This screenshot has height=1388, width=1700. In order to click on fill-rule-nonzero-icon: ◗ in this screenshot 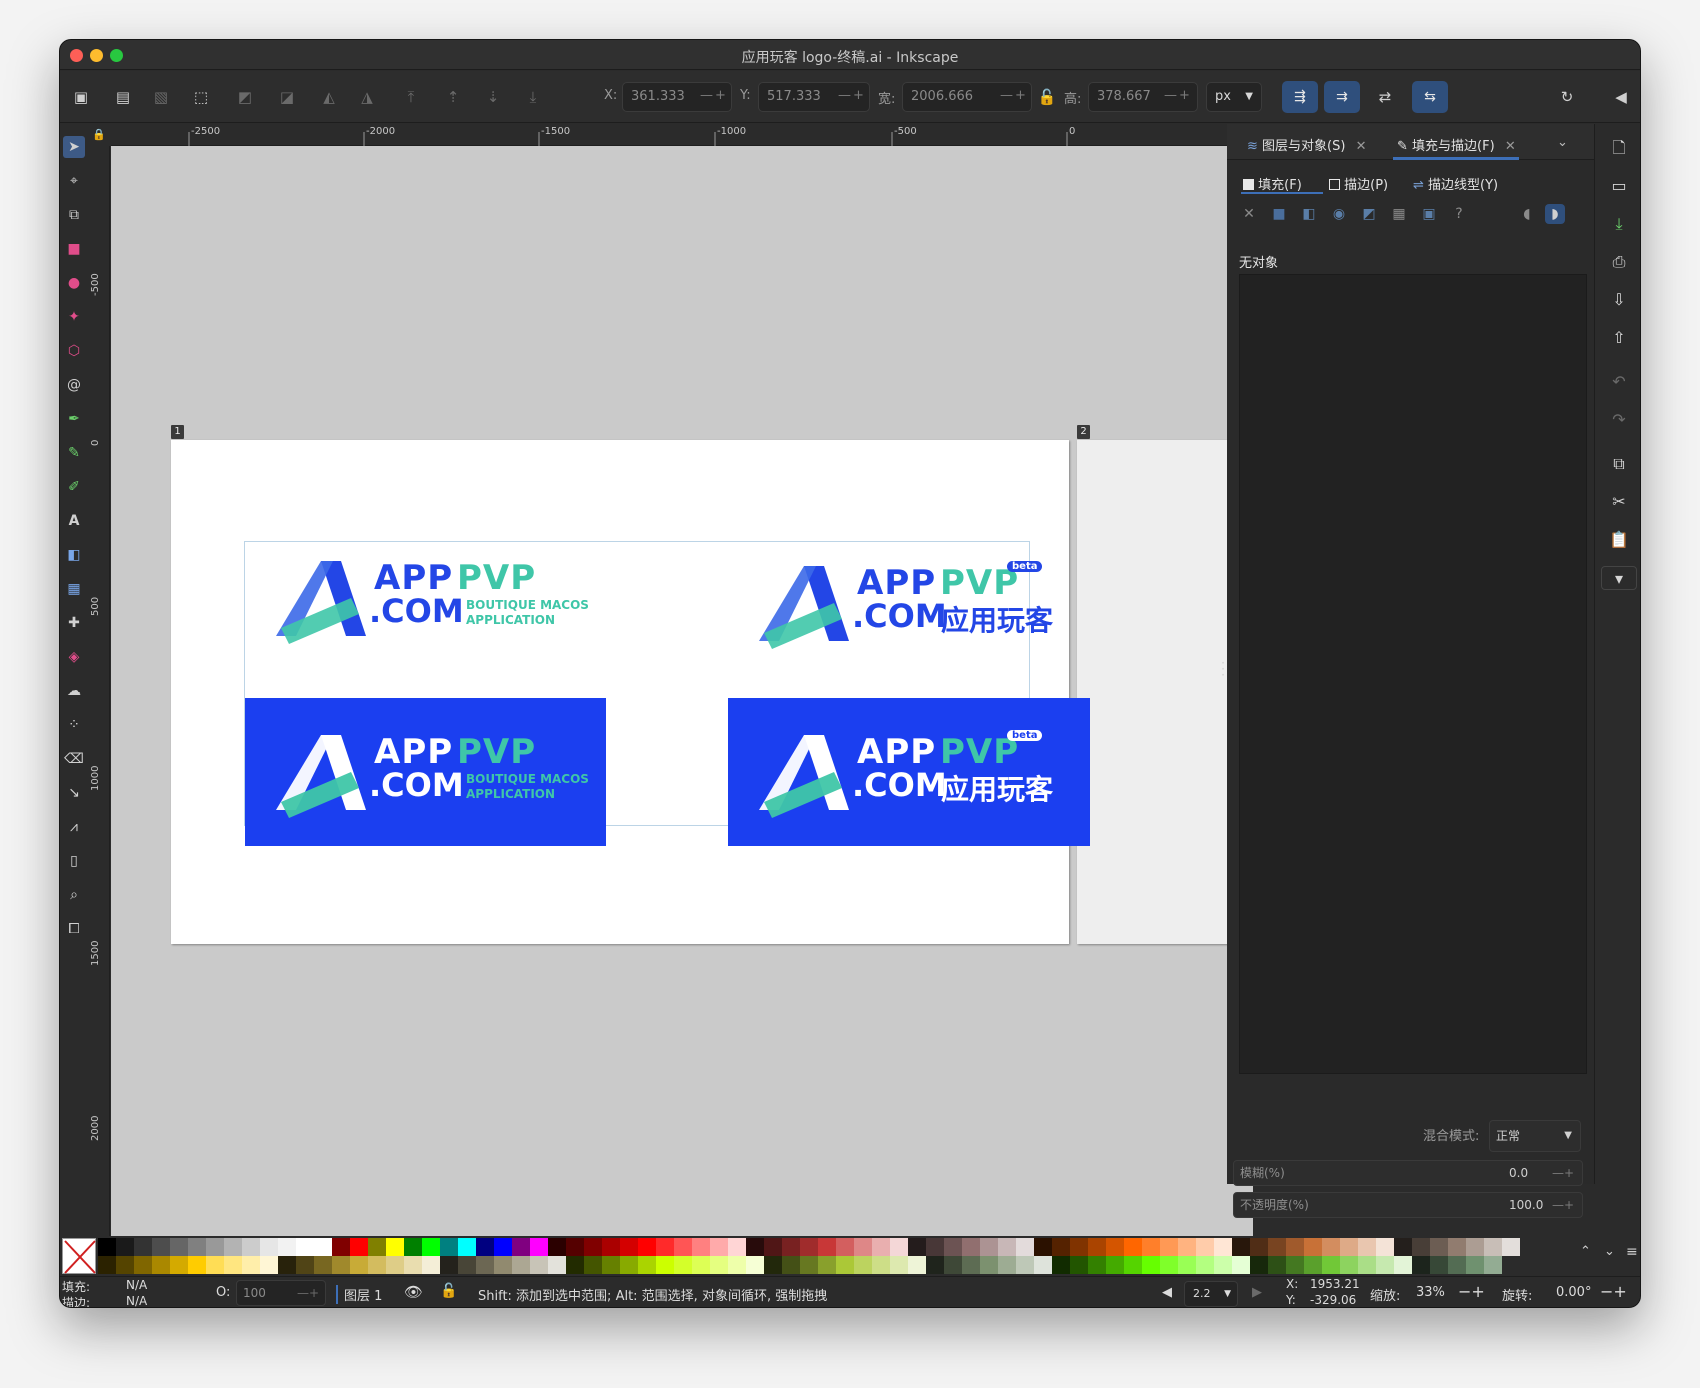, I will do `click(1555, 214)`.